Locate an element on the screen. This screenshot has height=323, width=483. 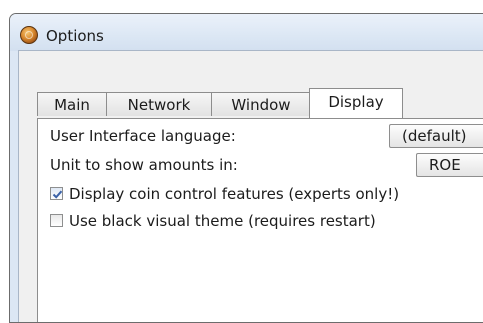
unit-select-value: ROE is located at coordinates (445, 165).